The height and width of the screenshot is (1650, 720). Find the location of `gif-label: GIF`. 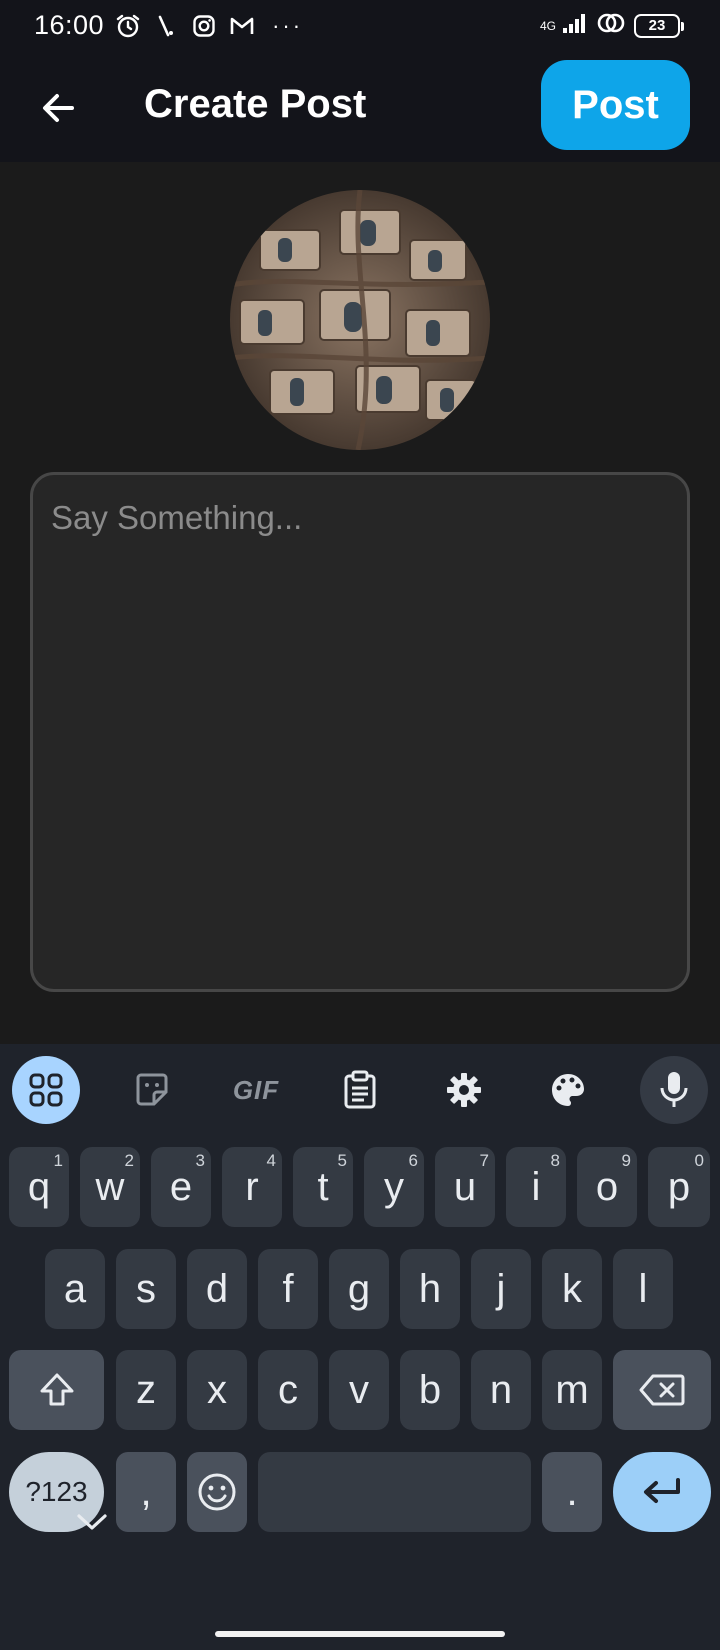

gif-label: GIF is located at coordinates (256, 1089).